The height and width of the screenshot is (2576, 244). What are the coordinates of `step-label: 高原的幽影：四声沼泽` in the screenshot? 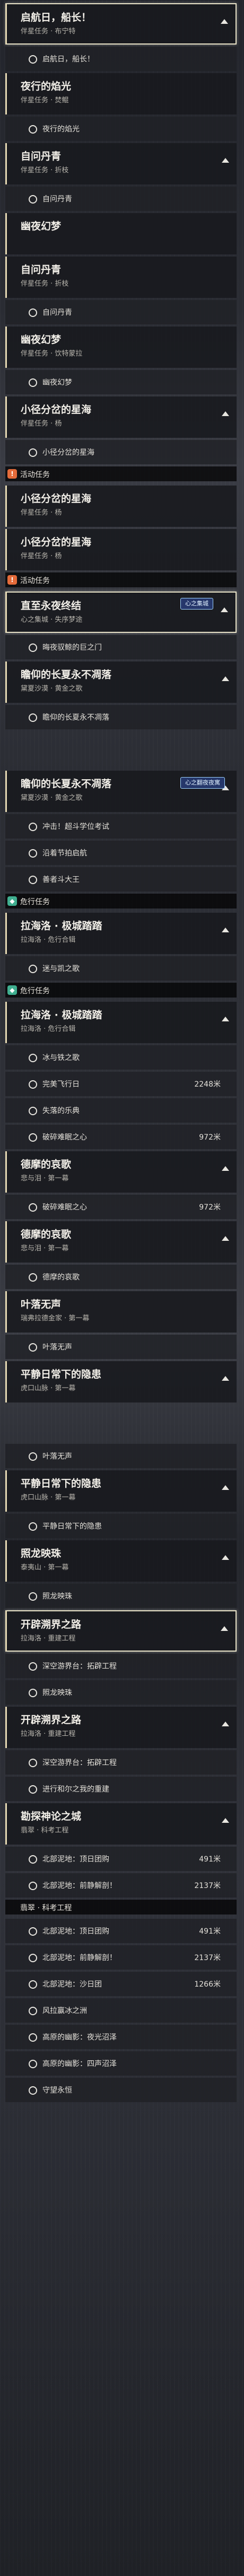 It's located at (80, 2064).